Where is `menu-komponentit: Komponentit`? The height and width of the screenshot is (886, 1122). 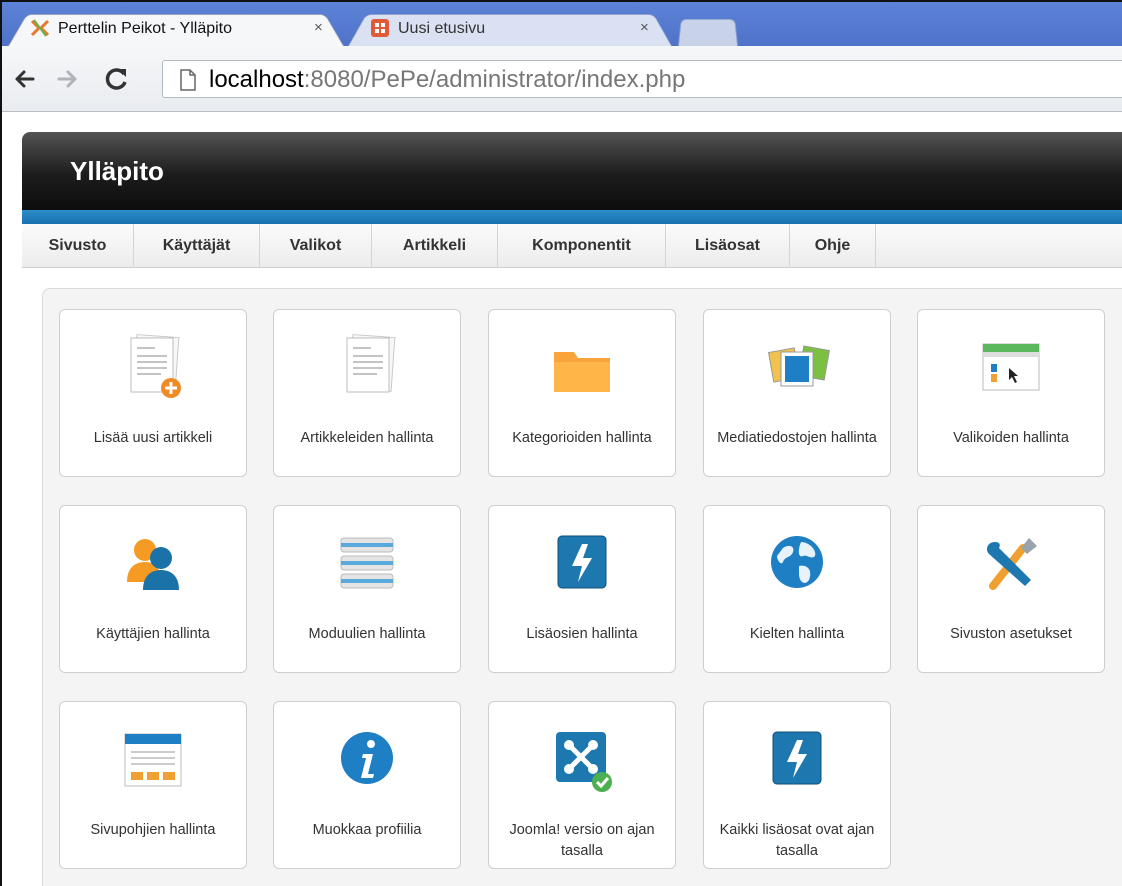 menu-komponentit: Komponentit is located at coordinates (582, 246).